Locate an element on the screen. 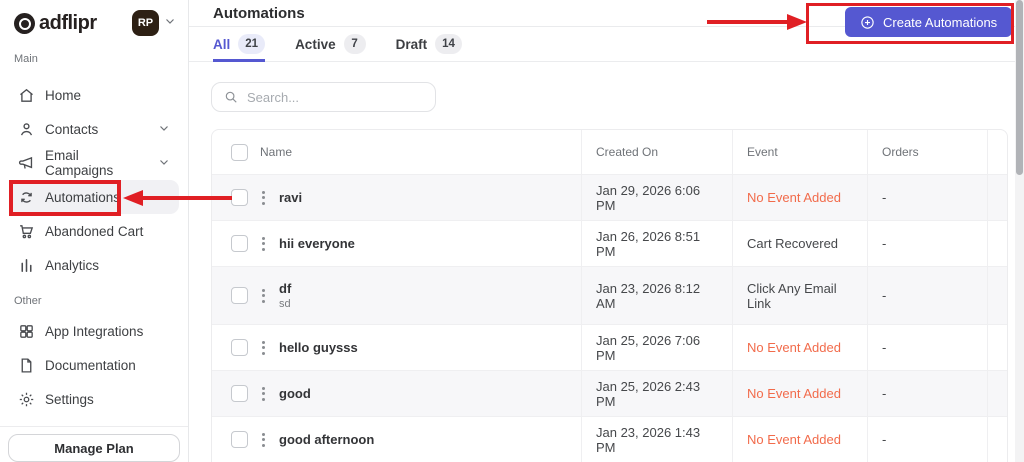 Image resolution: width=1024 pixels, height=462 pixels. table-header-row: Name Created On Event Orders is located at coordinates (609, 152).